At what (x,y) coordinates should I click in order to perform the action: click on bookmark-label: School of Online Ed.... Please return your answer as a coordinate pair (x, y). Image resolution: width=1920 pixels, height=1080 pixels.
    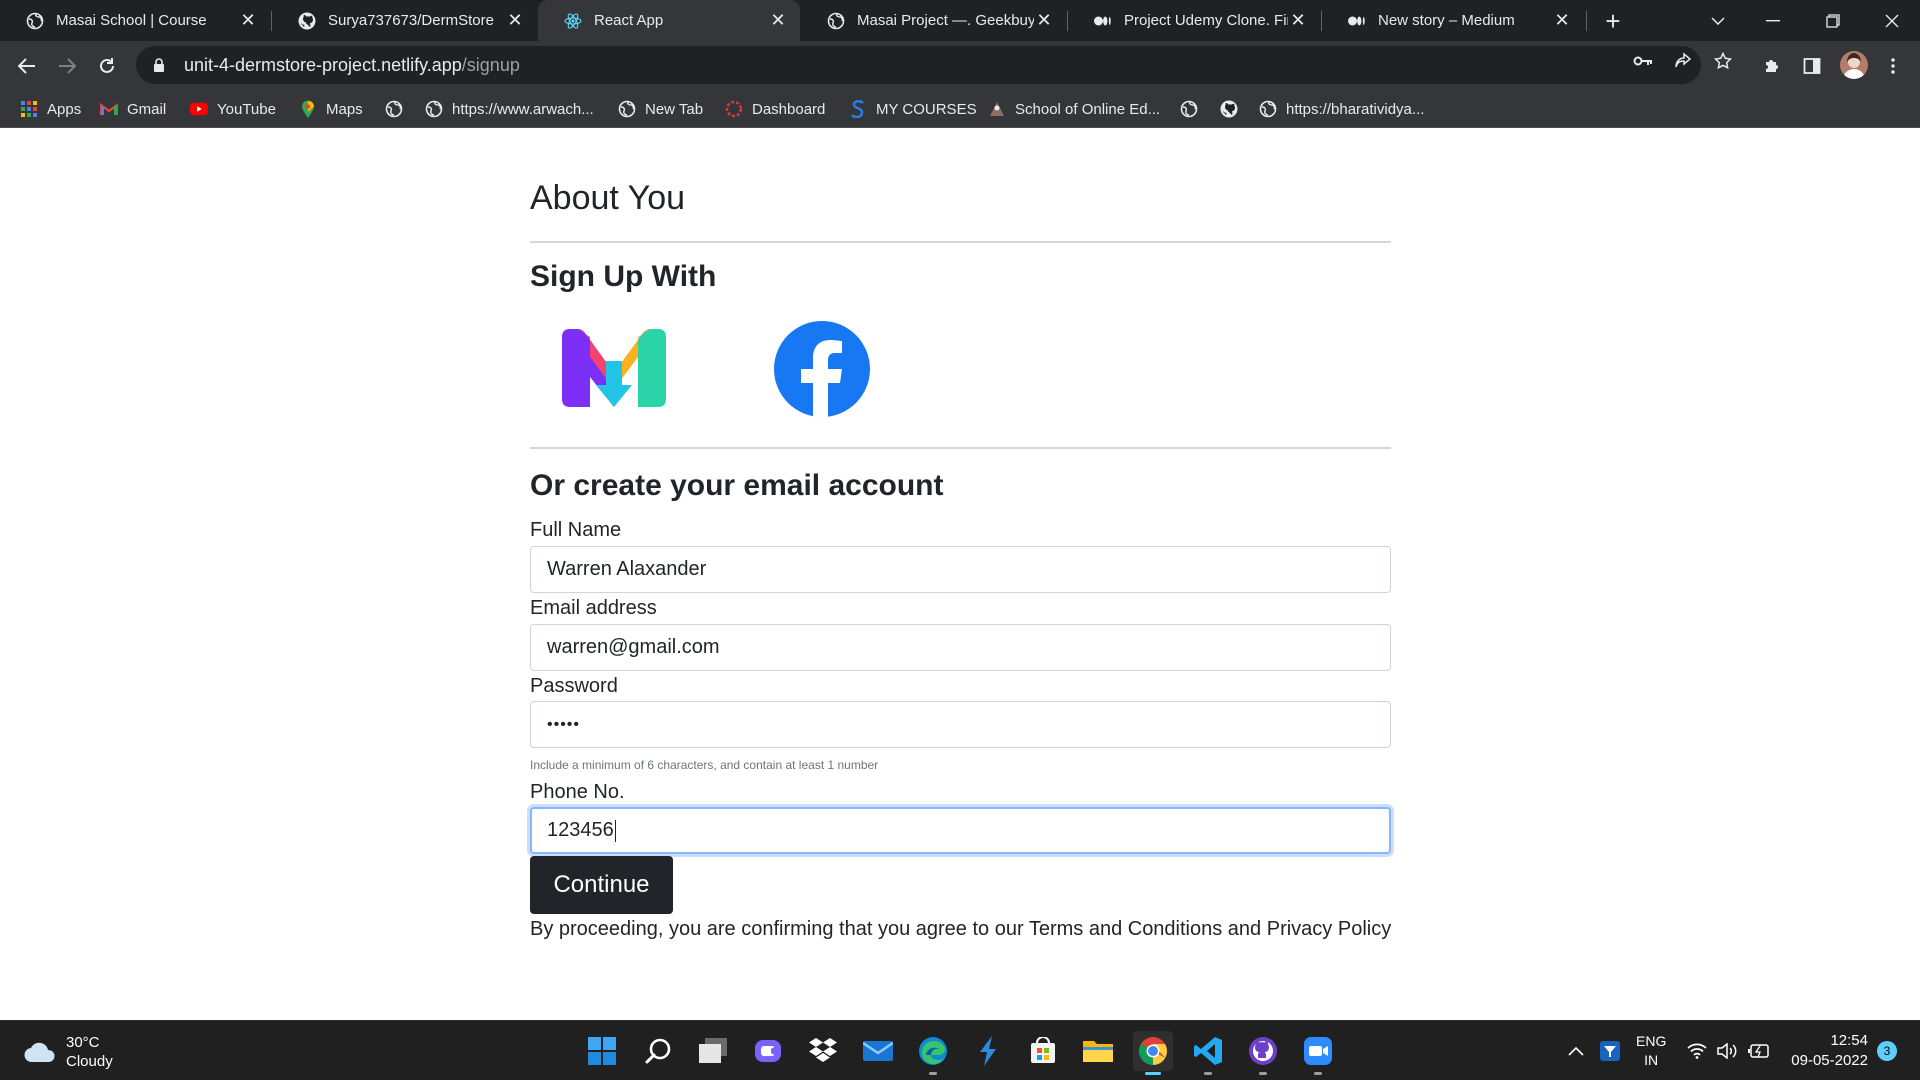
    Looking at the image, I should click on (1088, 109).